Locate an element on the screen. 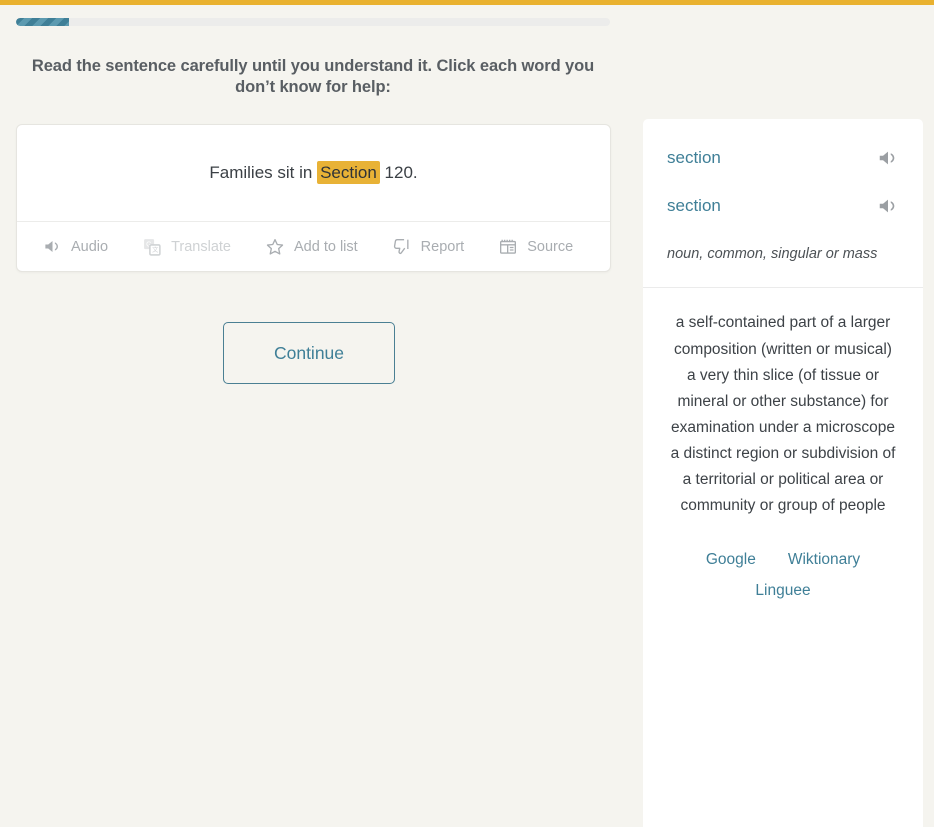 This screenshot has width=934, height=827. external-link-google: Google is located at coordinates (731, 560).